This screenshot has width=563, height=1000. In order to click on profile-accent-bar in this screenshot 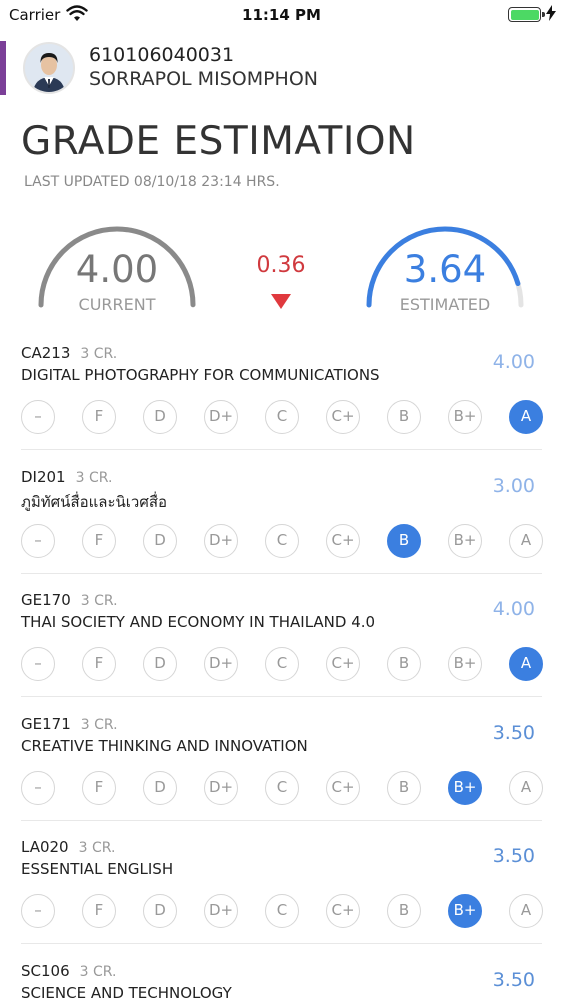, I will do `click(3, 68)`.